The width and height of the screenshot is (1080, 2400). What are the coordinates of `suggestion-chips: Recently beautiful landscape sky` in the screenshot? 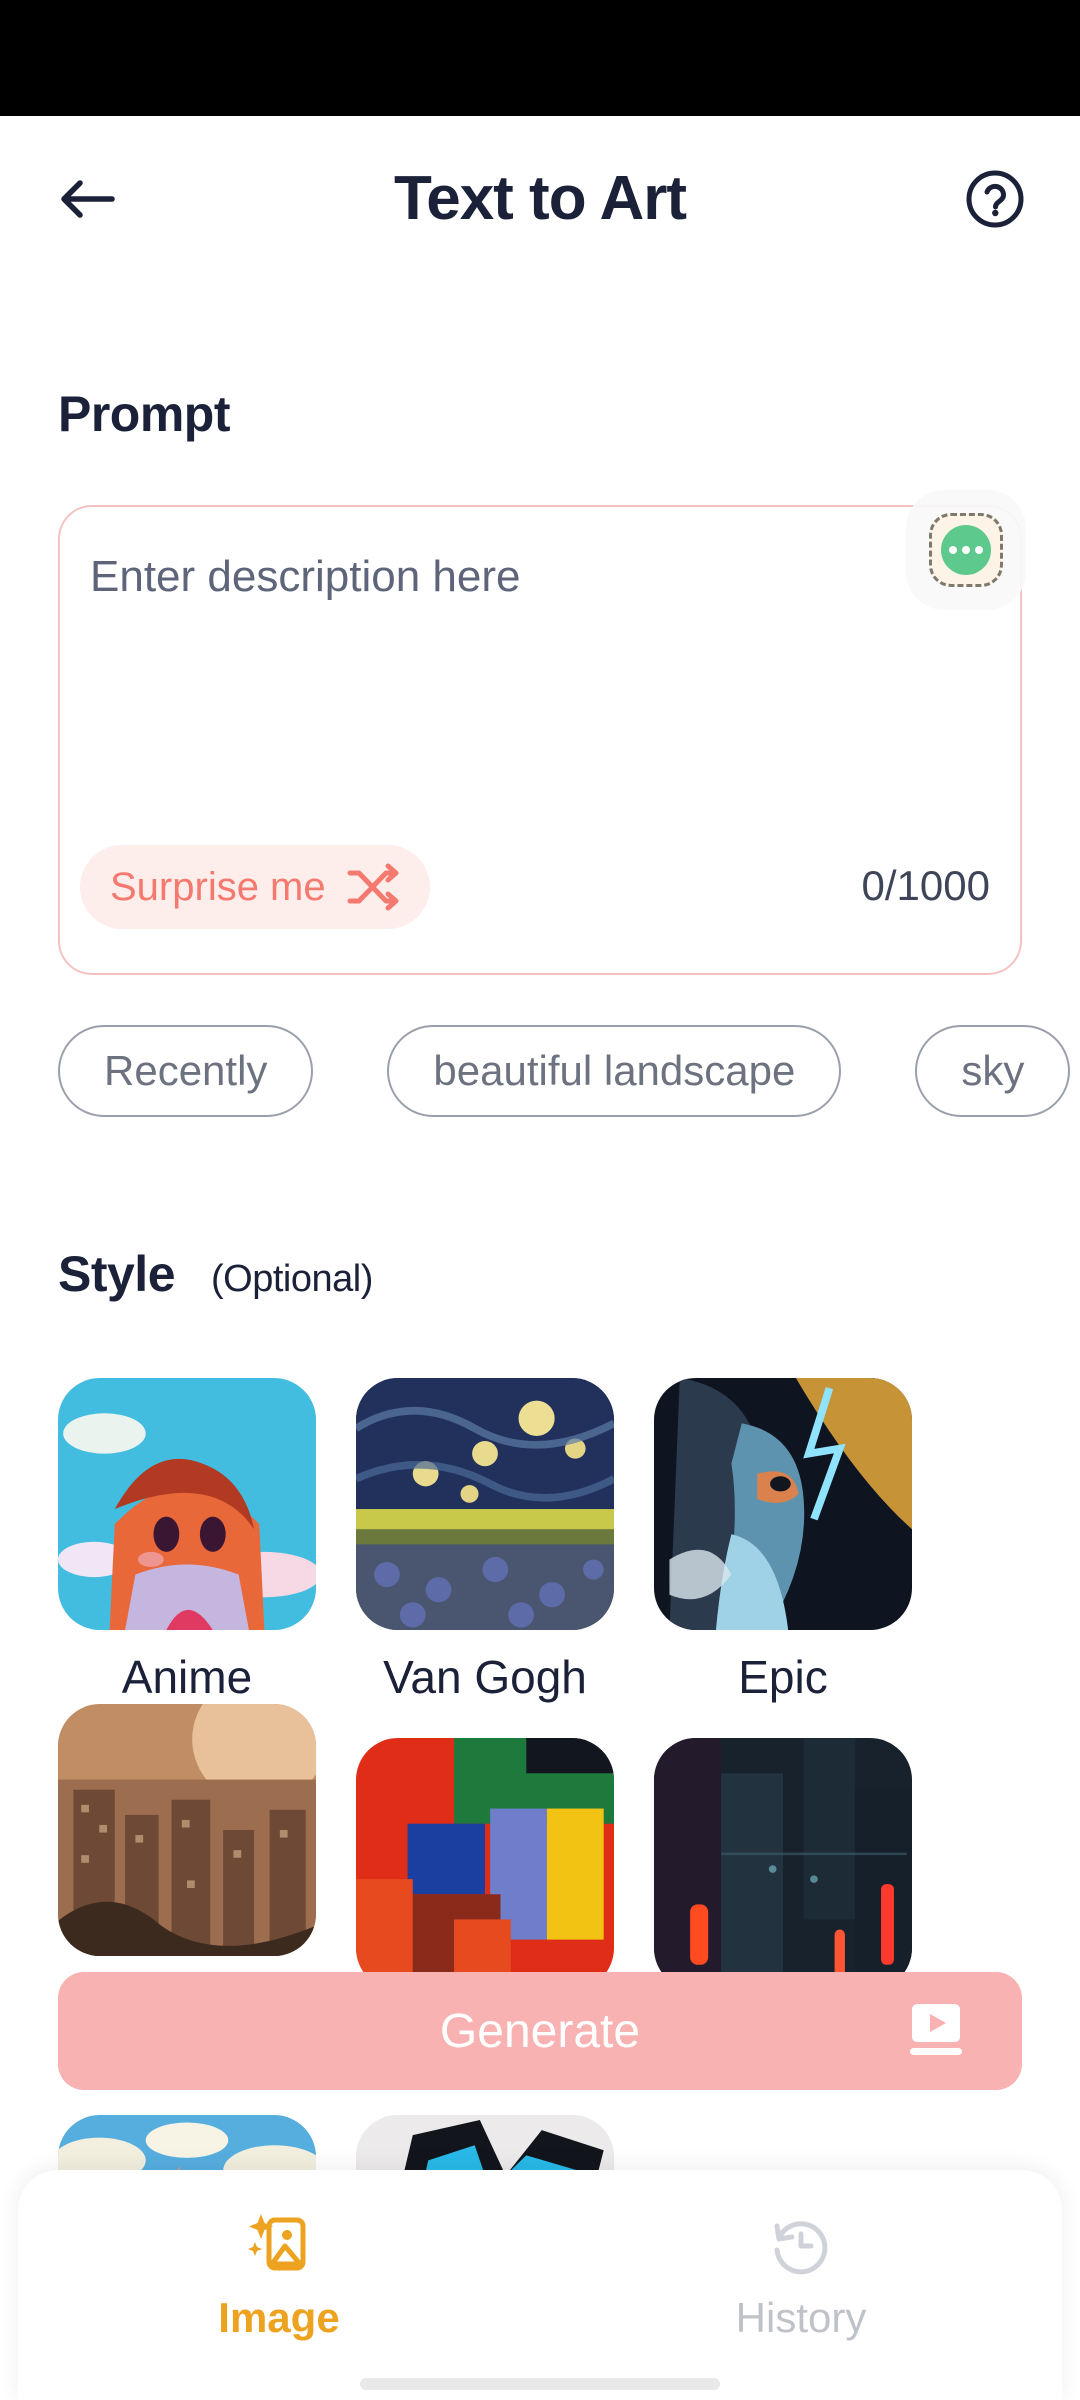 It's located at (564, 1071).